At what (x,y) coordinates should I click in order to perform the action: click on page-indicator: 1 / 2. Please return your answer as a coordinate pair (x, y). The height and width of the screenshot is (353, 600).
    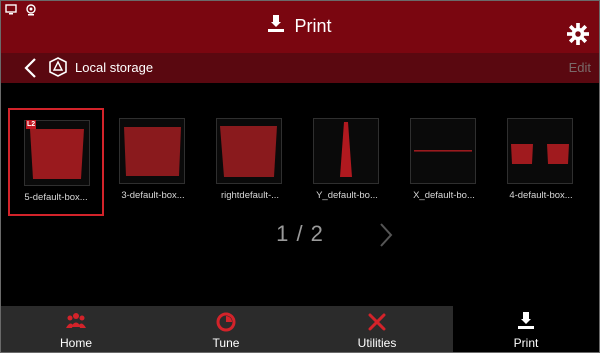
    Looking at the image, I should click on (300, 233).